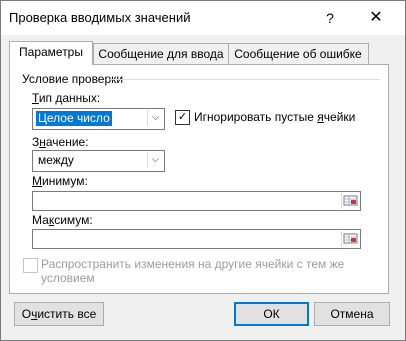  Describe the element at coordinates (274, 117) in the screenshot. I see `ignore-blank-label: Игнорировать пустые ячейки` at that location.